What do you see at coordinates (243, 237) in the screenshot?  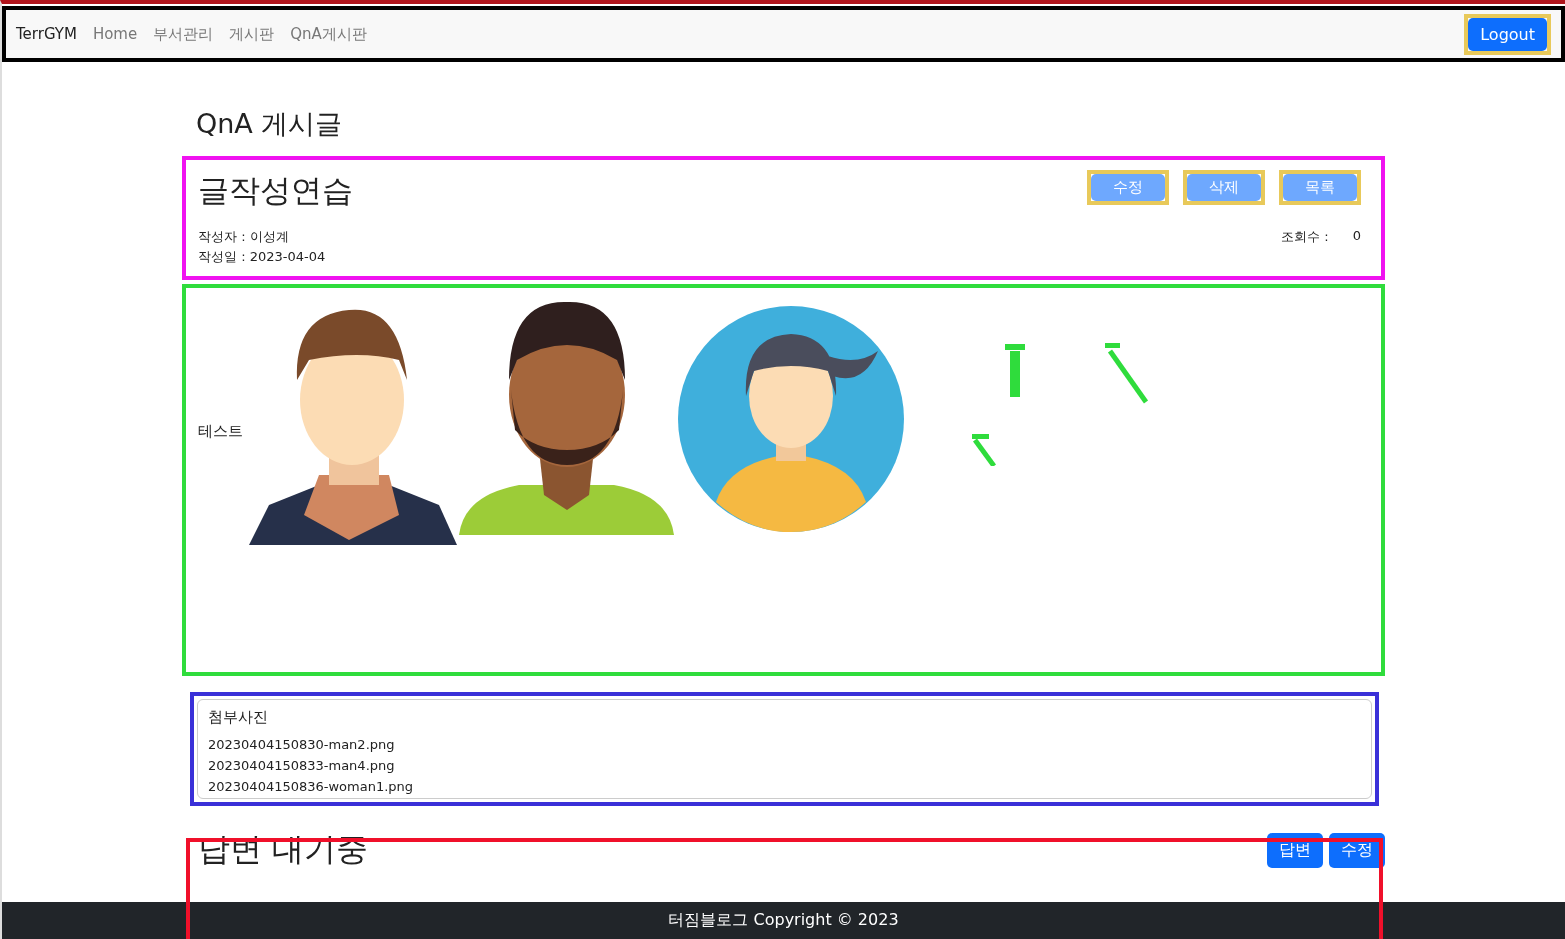 I see `post-author: 작성자 : 이성계` at bounding box center [243, 237].